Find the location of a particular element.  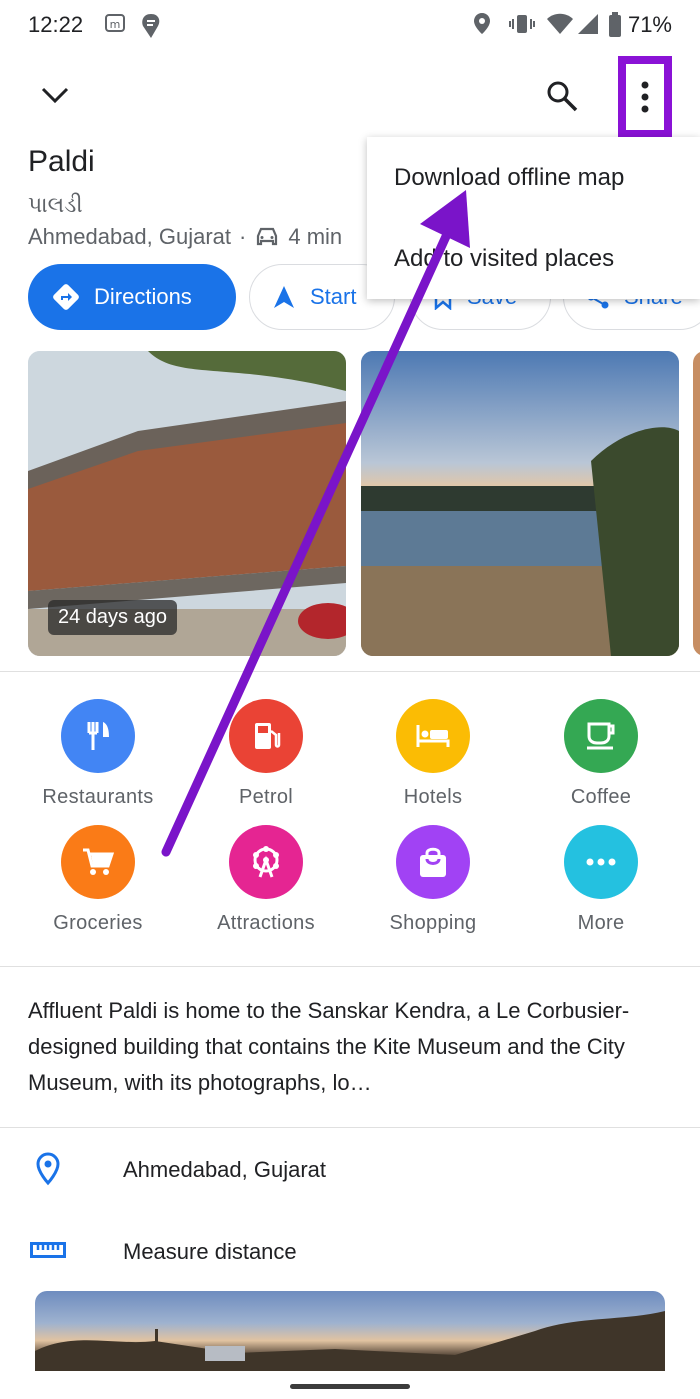

more-options-button is located at coordinates (645, 97).